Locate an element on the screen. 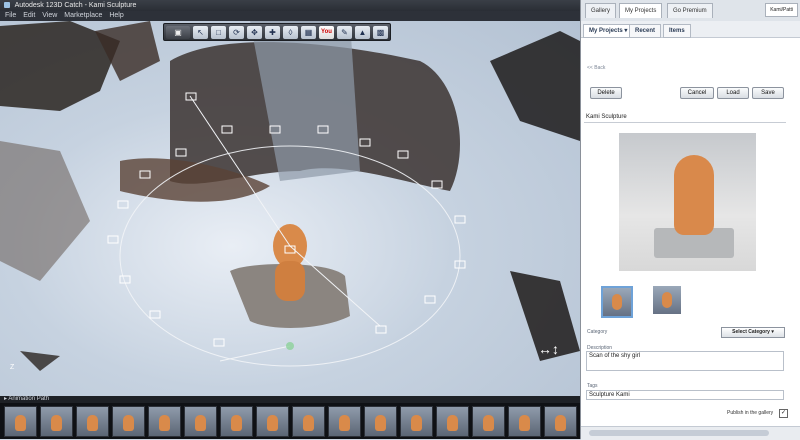  youtube-icon: You is located at coordinates (326, 32).